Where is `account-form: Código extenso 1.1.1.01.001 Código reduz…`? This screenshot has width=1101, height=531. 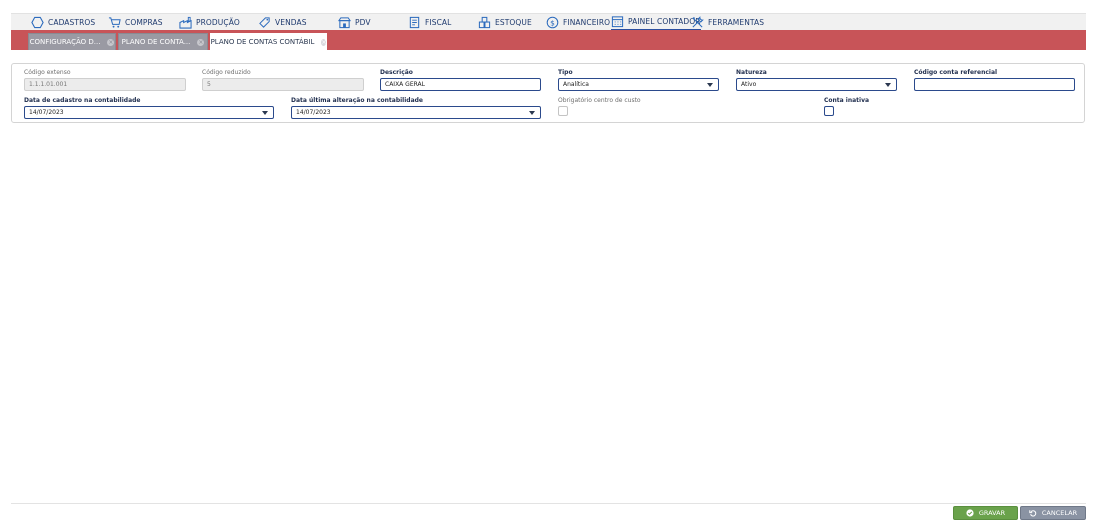
account-form: Código extenso 1.1.1.01.001 Código reduz… is located at coordinates (548, 93).